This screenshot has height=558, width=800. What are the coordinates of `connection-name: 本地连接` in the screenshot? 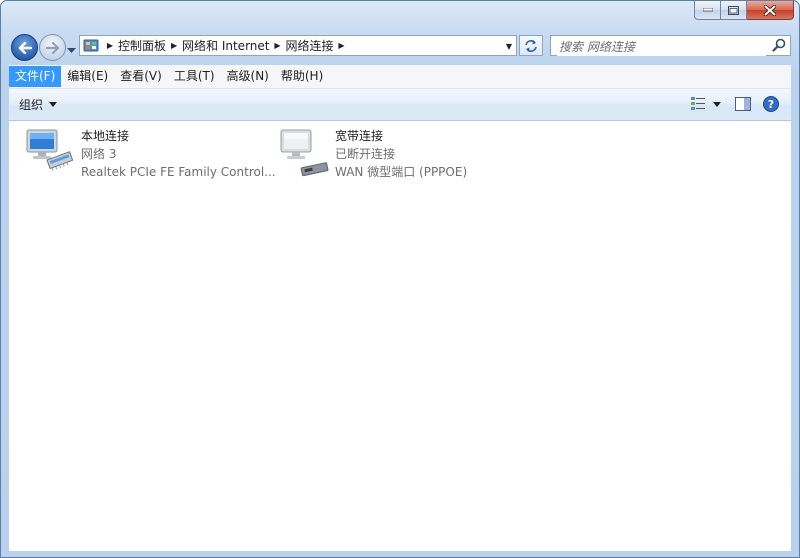 It's located at (105, 136).